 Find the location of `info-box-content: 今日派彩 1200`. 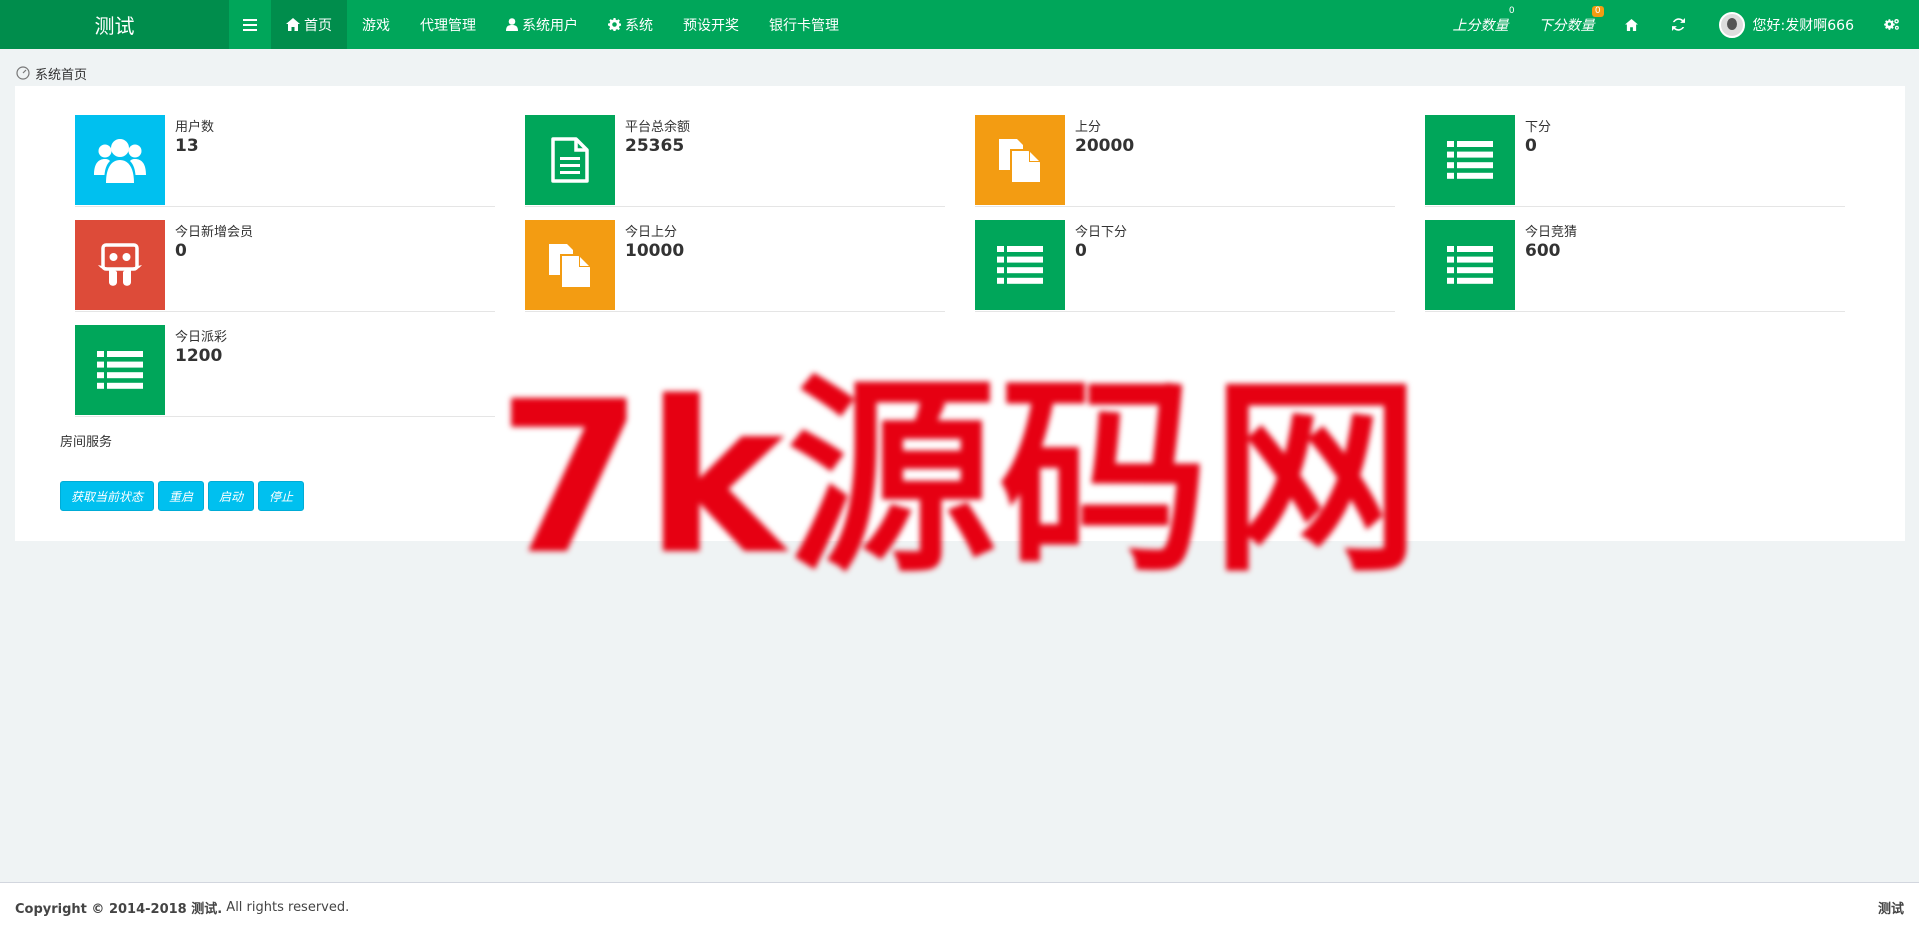

info-box-content: 今日派彩 1200 is located at coordinates (201, 348).